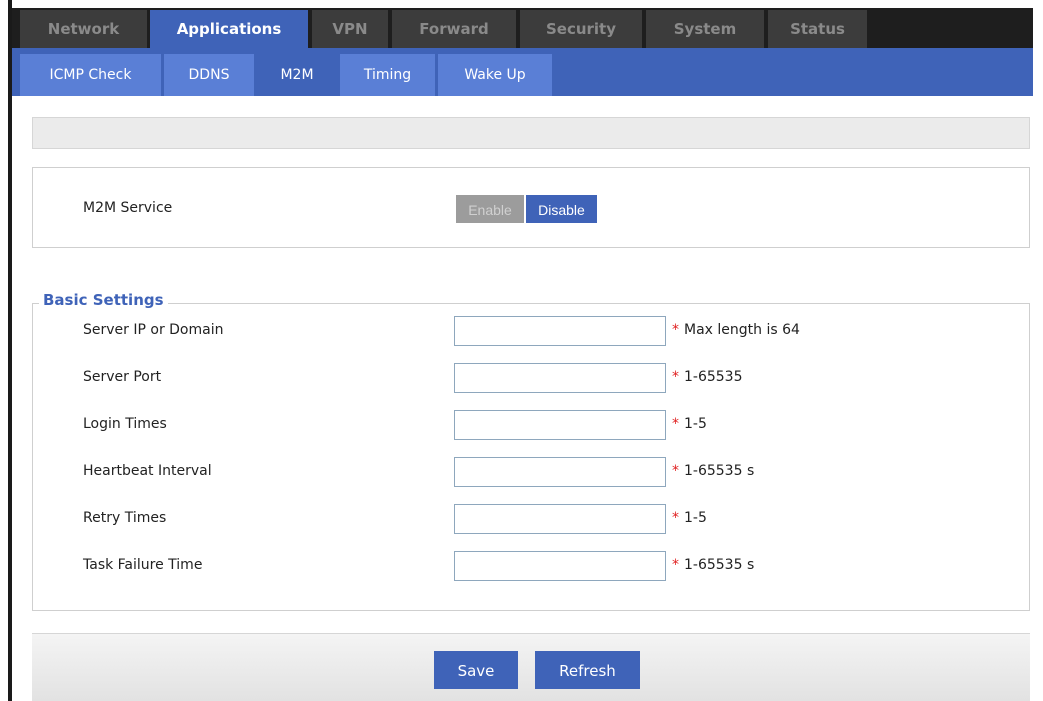 This screenshot has height=701, width=1043. I want to click on frame-left-margin, so click(4, 350).